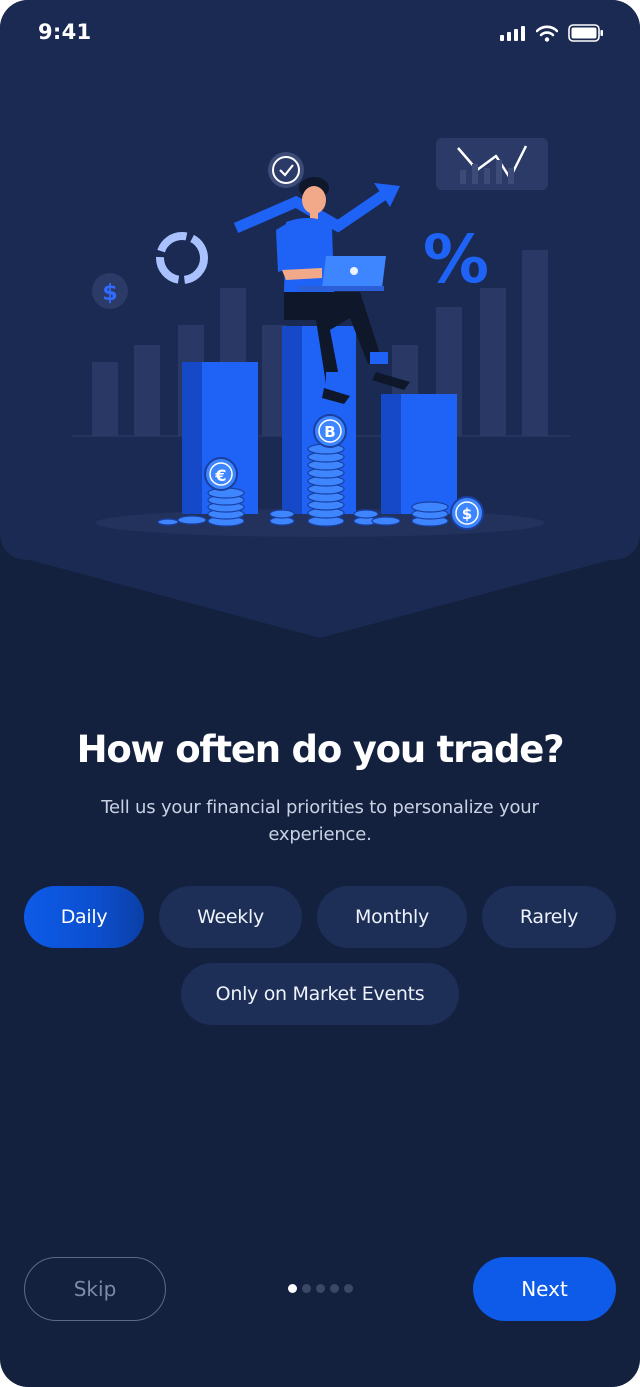 The image size is (640, 1387). I want to click on svg-text: B, so click(329, 432).